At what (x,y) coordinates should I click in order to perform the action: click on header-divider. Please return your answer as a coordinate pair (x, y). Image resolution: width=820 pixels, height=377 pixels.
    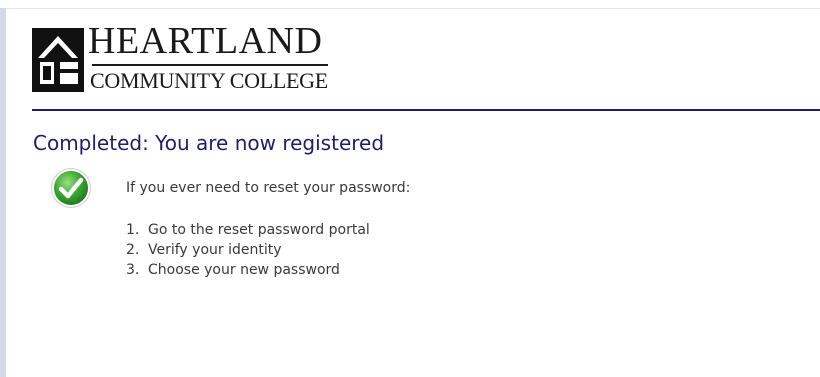
    Looking at the image, I should click on (426, 110).